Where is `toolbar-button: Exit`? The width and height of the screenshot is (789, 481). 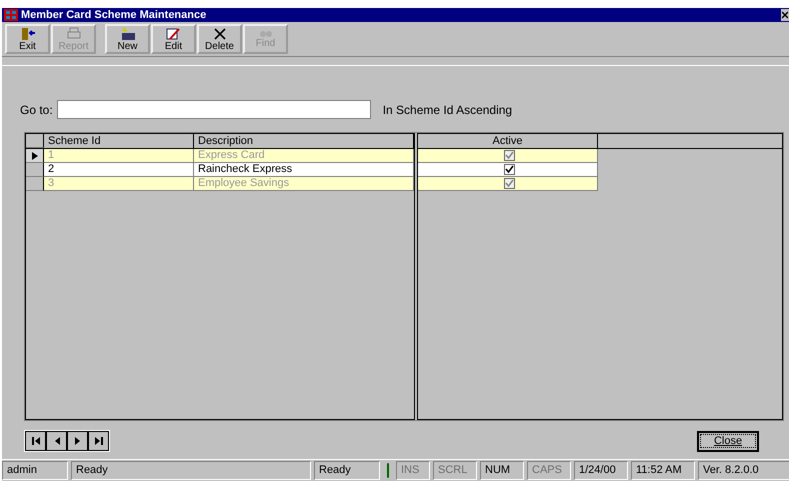
toolbar-button: Exit is located at coordinates (27, 39).